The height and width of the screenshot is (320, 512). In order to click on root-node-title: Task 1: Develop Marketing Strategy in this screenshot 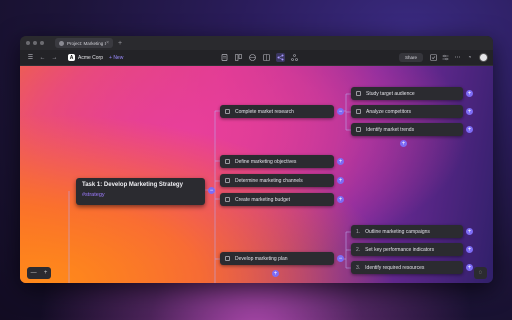, I will do `click(132, 185)`.